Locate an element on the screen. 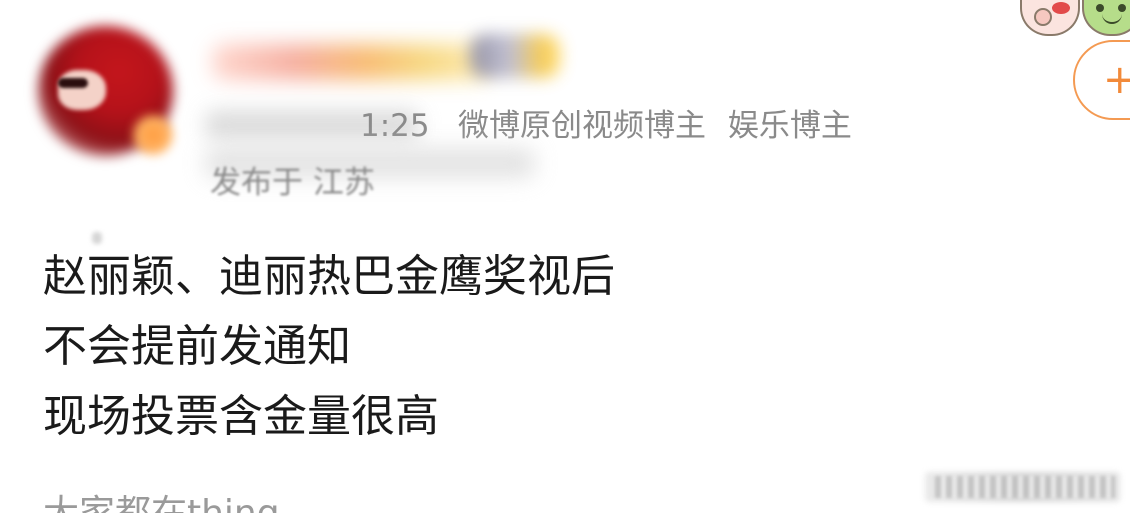  vip-badge-icon is located at coordinates (515, 56).